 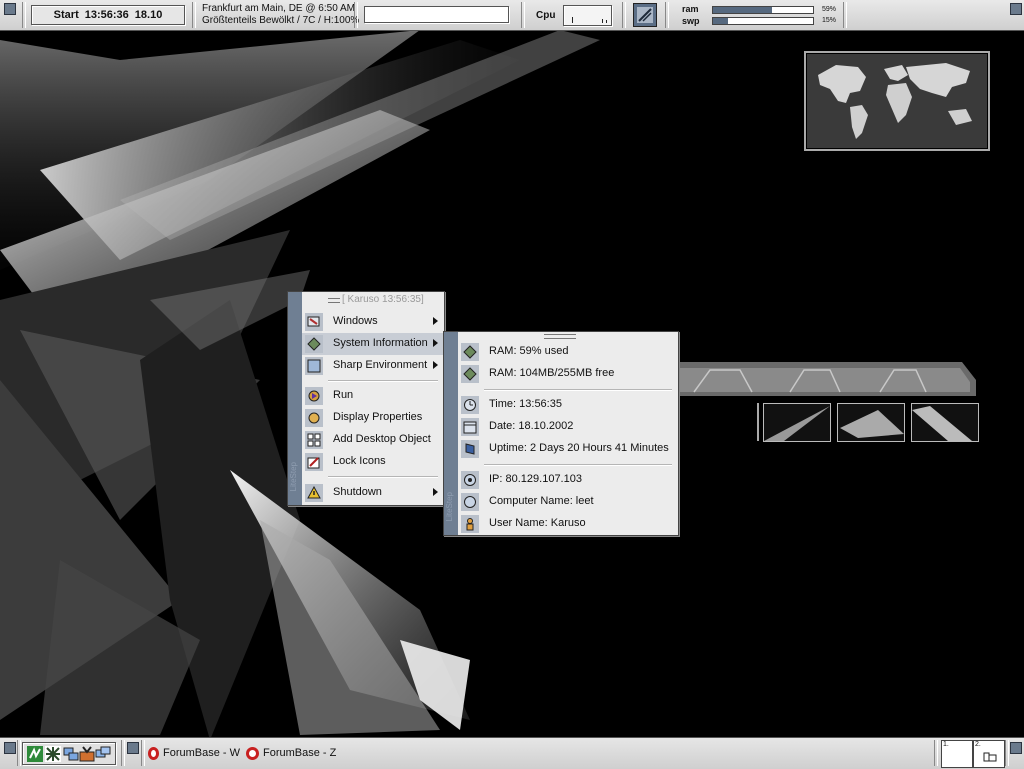 What do you see at coordinates (436, 14) in the screenshot?
I see `command-input` at bounding box center [436, 14].